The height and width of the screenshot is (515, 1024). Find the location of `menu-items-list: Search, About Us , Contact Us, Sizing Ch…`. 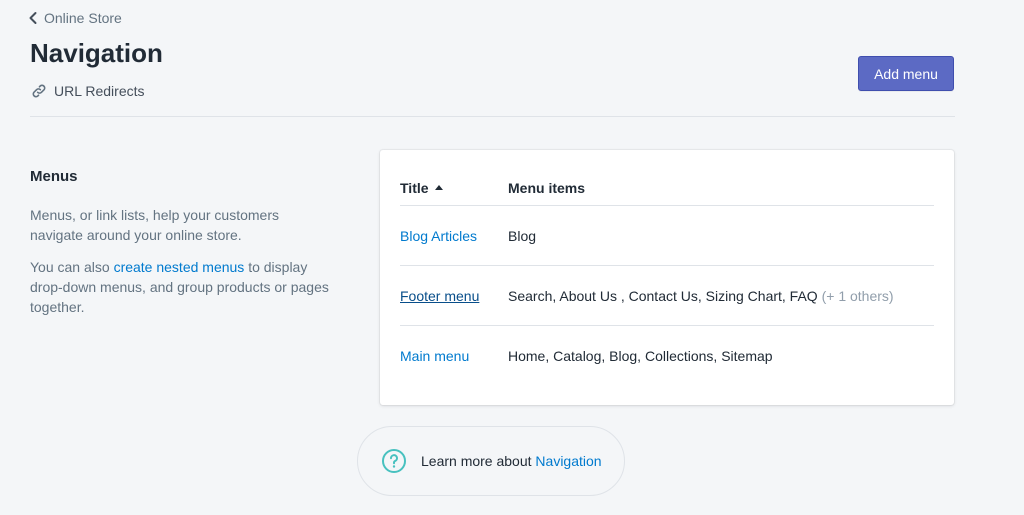

menu-items-list: Search, About Us , Contact Us, Sizing Ch… is located at coordinates (663, 295).